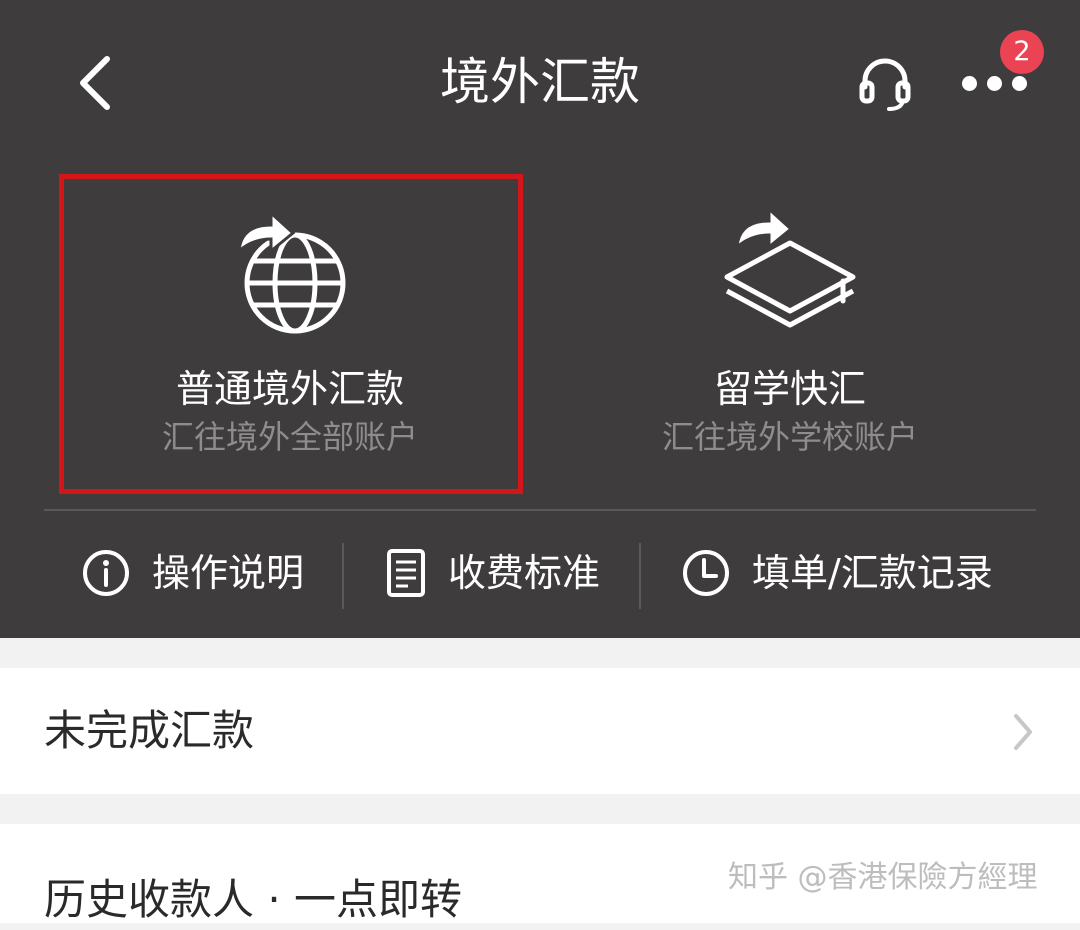  Describe the element at coordinates (706, 573) in the screenshot. I see `clock-icon` at that location.